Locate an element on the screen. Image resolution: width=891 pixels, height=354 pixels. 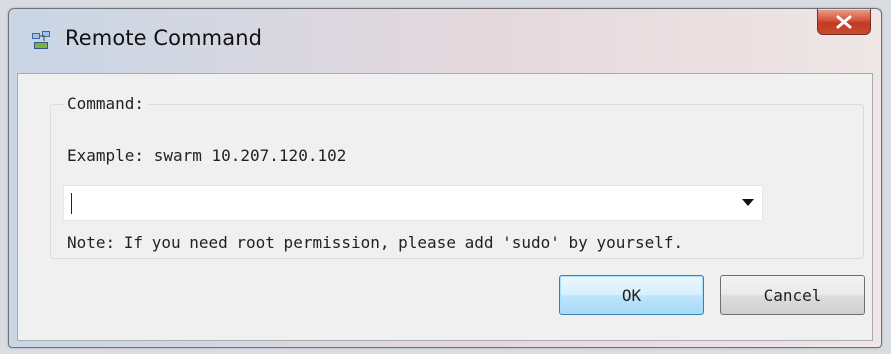
command-group-label: Command: is located at coordinates (106, 103).